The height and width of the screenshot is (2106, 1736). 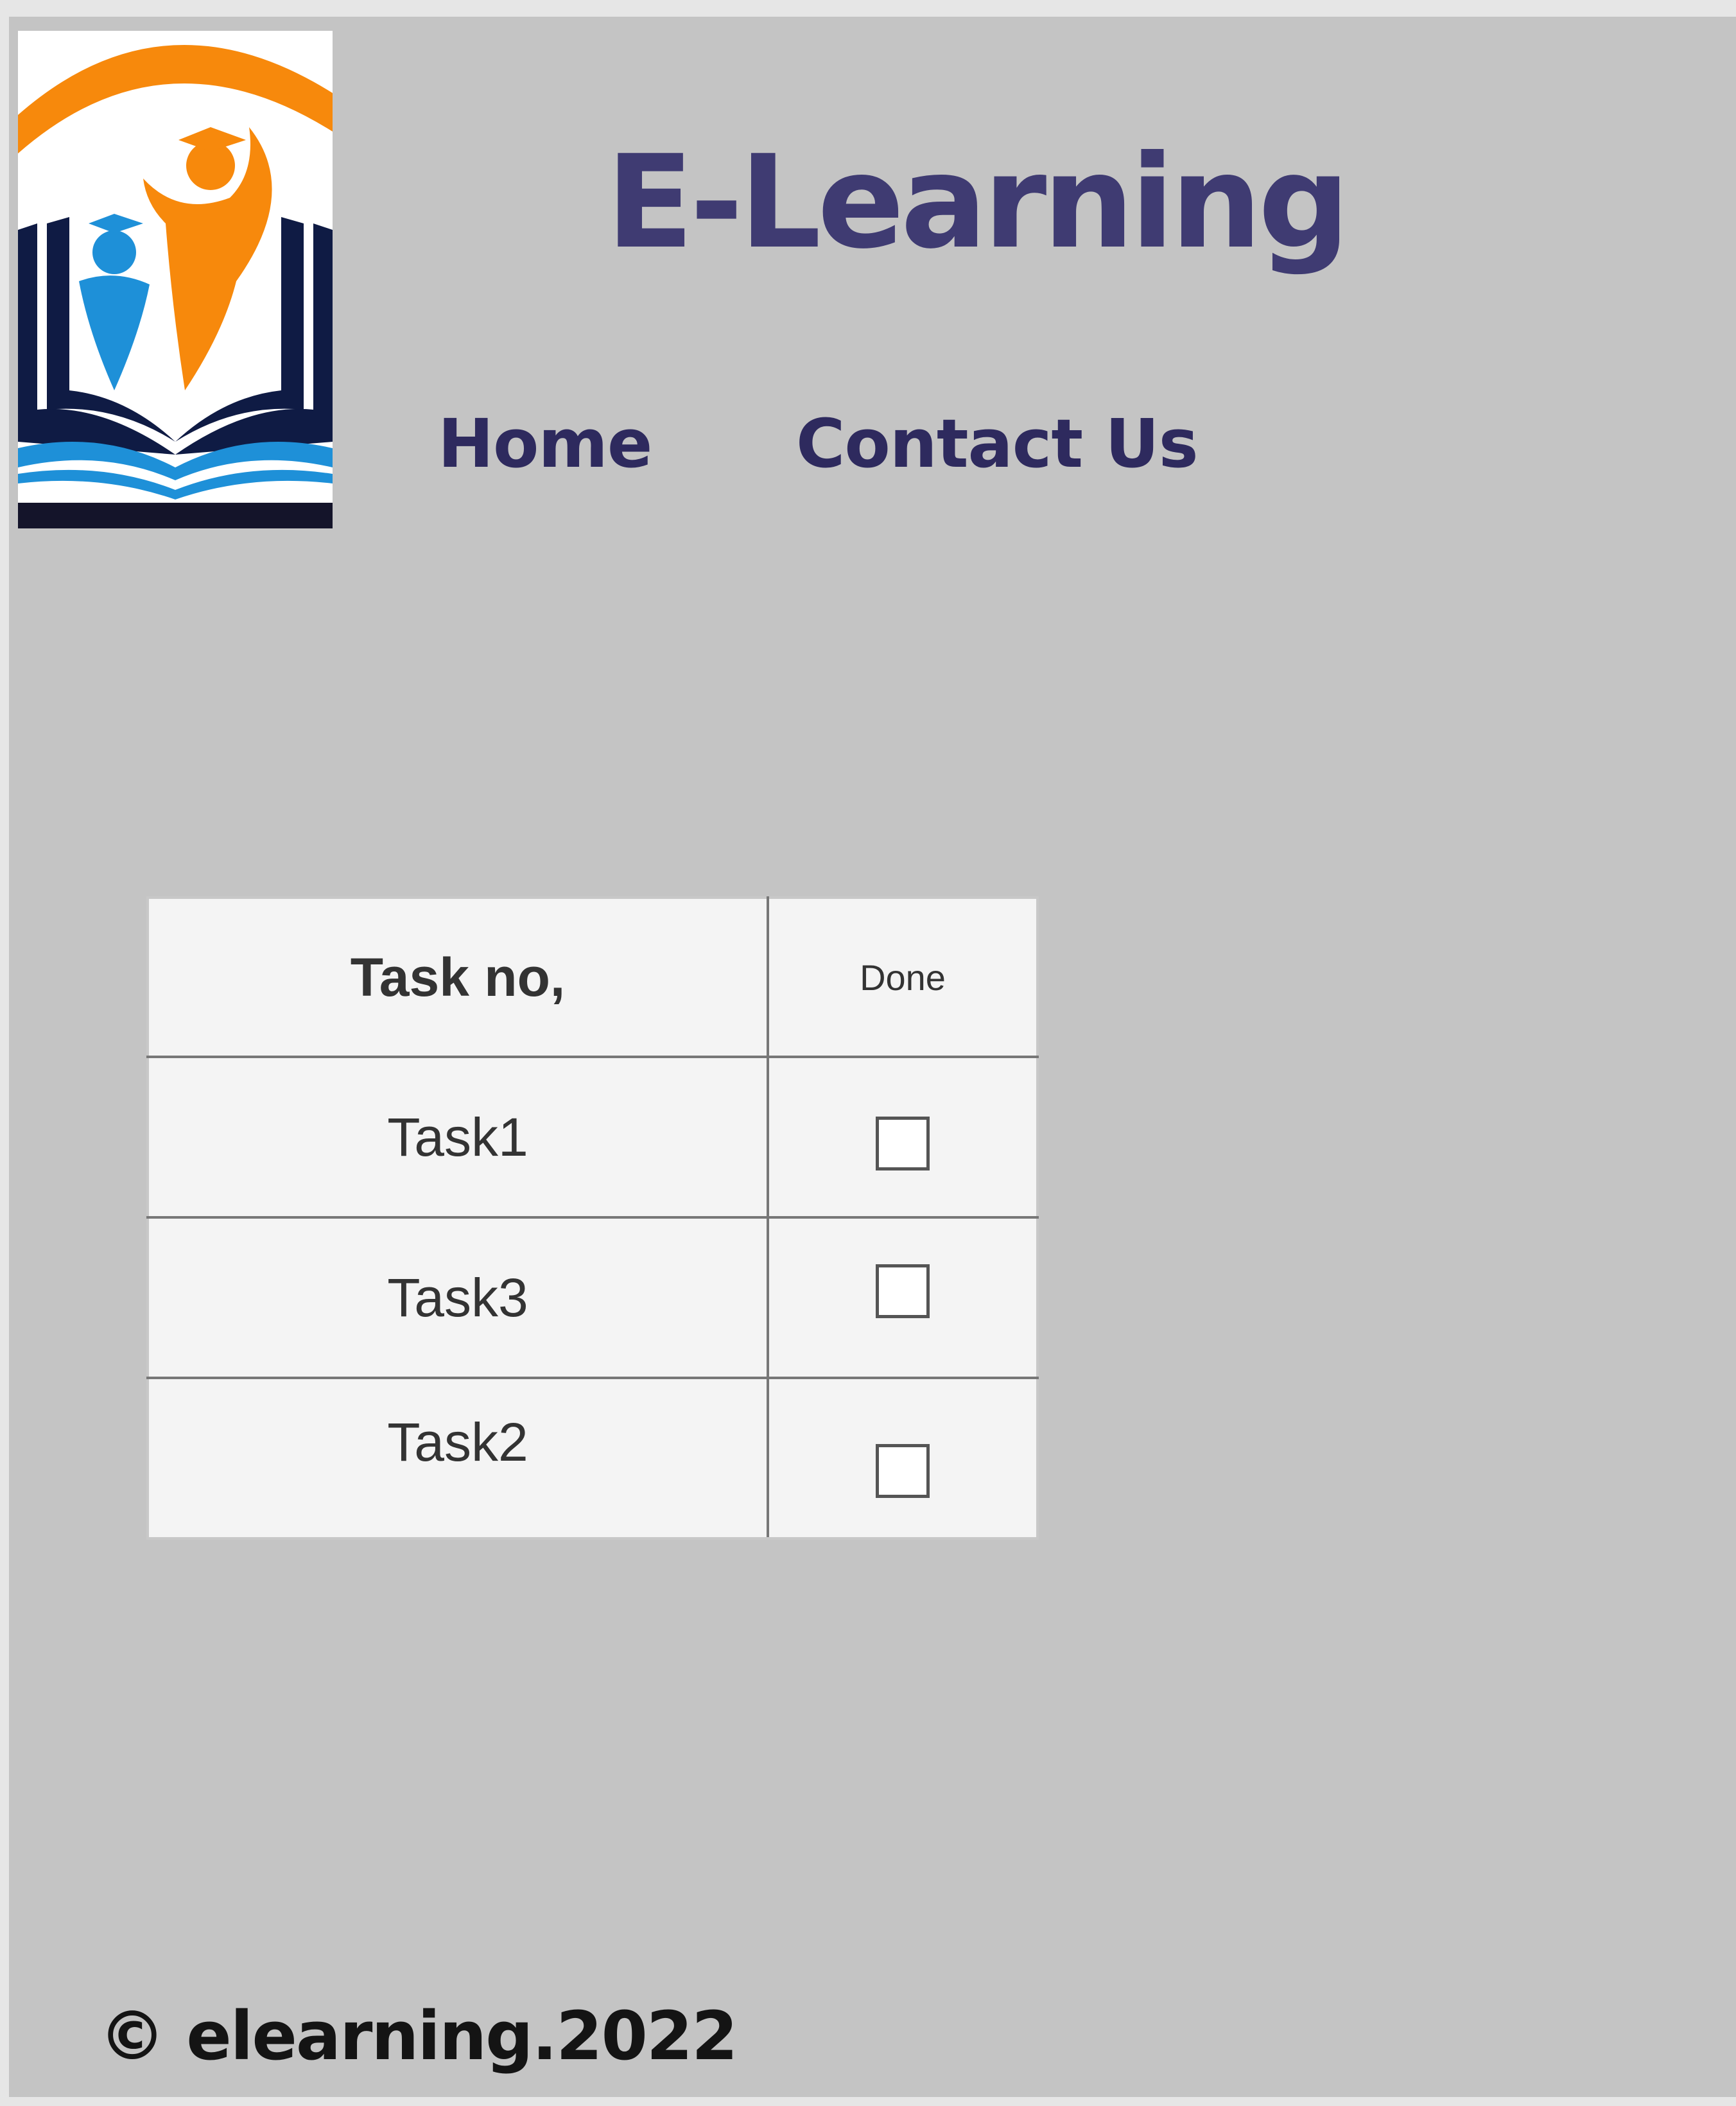 What do you see at coordinates (997, 444) in the screenshot?
I see `nav-contact-us-link: Contact Us` at bounding box center [997, 444].